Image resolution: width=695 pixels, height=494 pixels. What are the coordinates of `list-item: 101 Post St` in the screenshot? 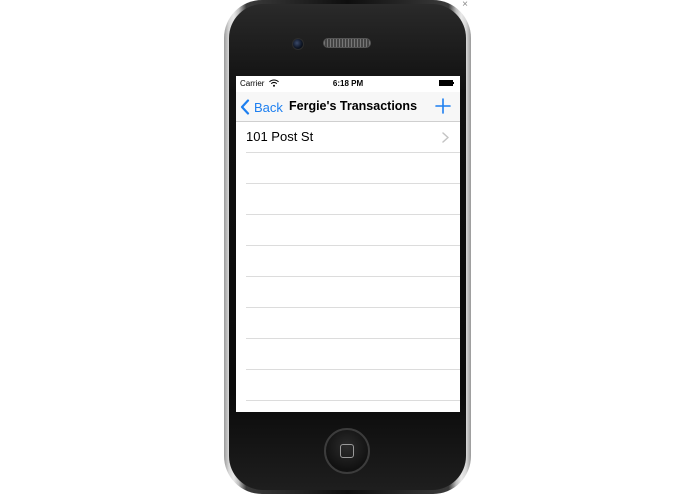 It's located at (348, 137).